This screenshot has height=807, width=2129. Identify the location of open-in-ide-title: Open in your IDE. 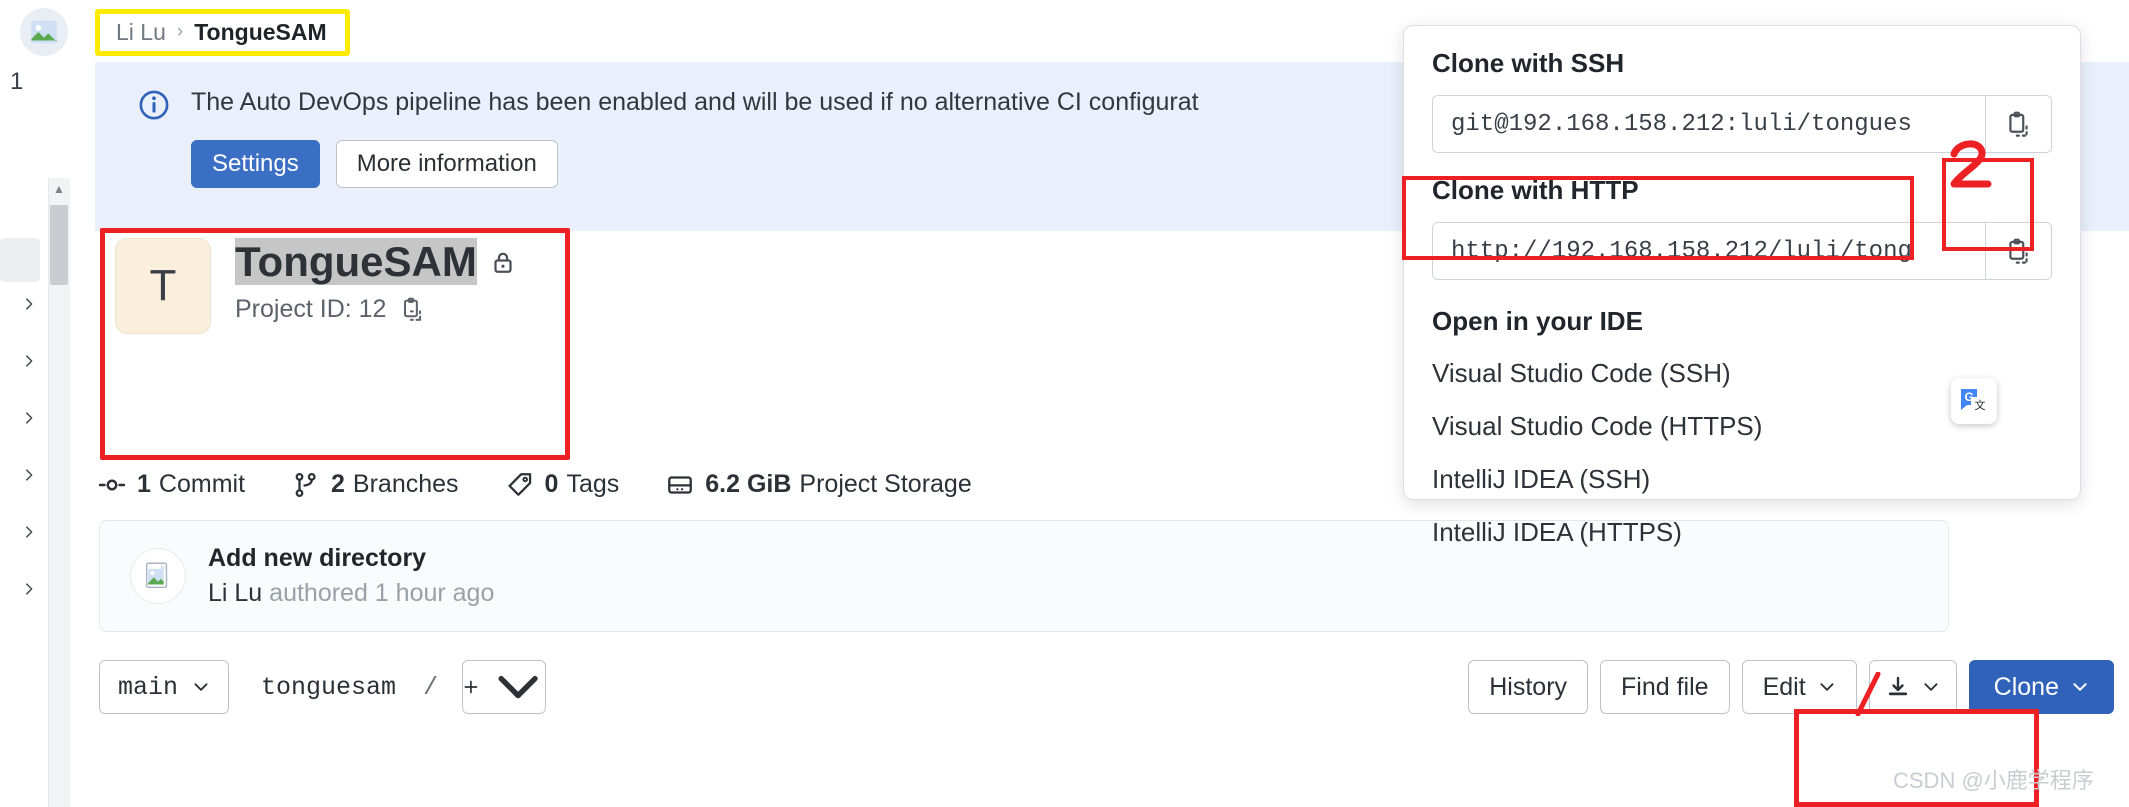
(1537, 321).